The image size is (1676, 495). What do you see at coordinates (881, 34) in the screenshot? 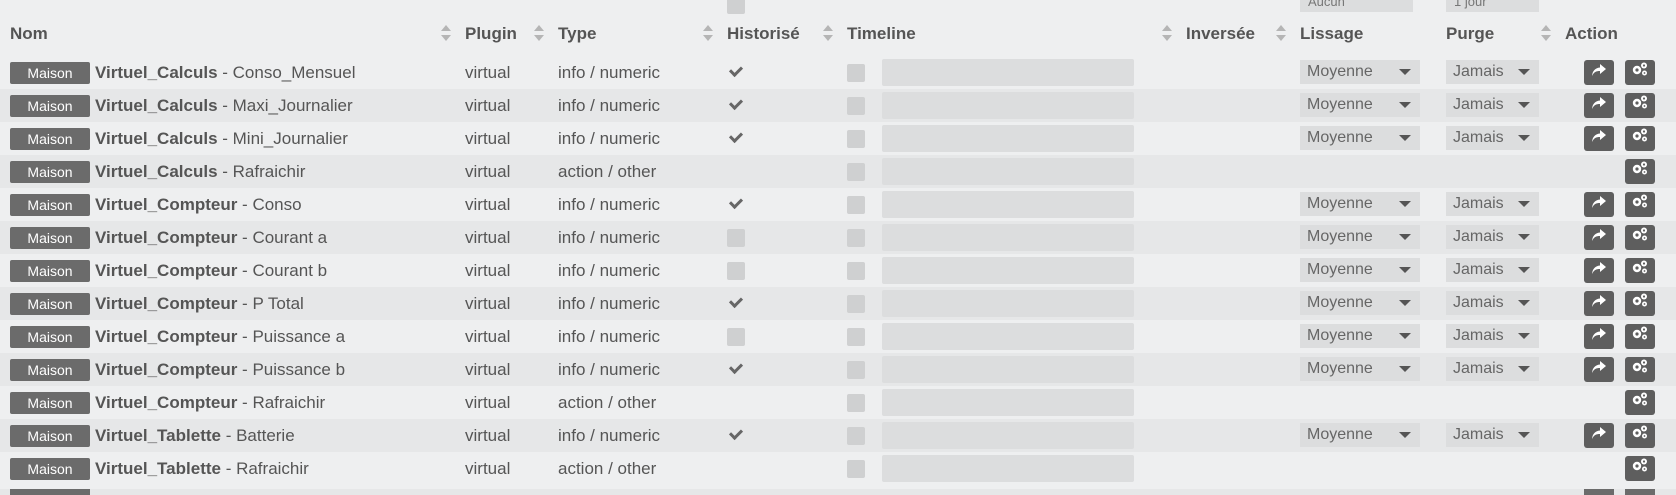
I see `column-header-timeline: Timeline` at bounding box center [881, 34].